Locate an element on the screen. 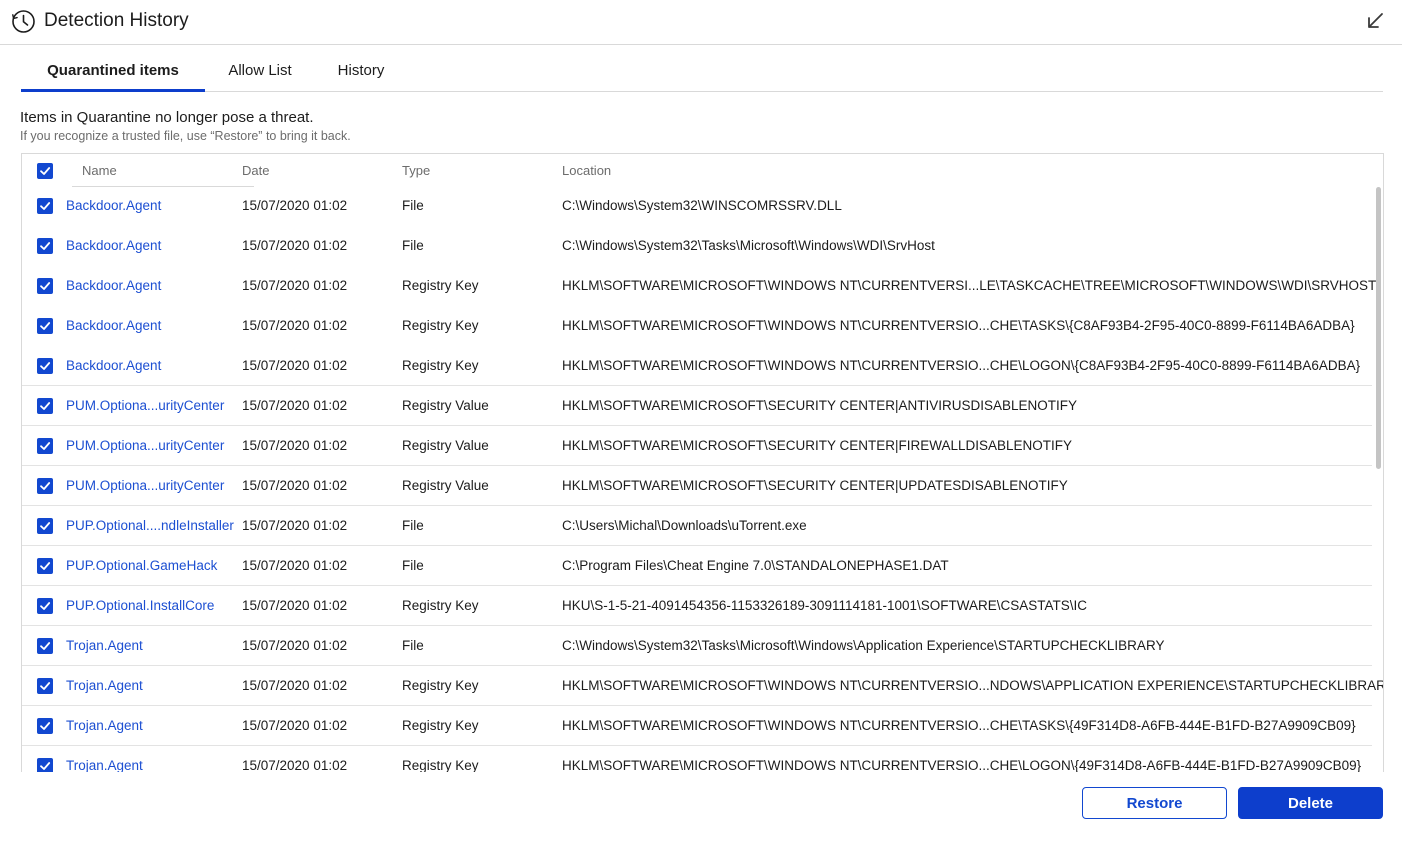  table-scrollbar is located at coordinates (1378, 479).